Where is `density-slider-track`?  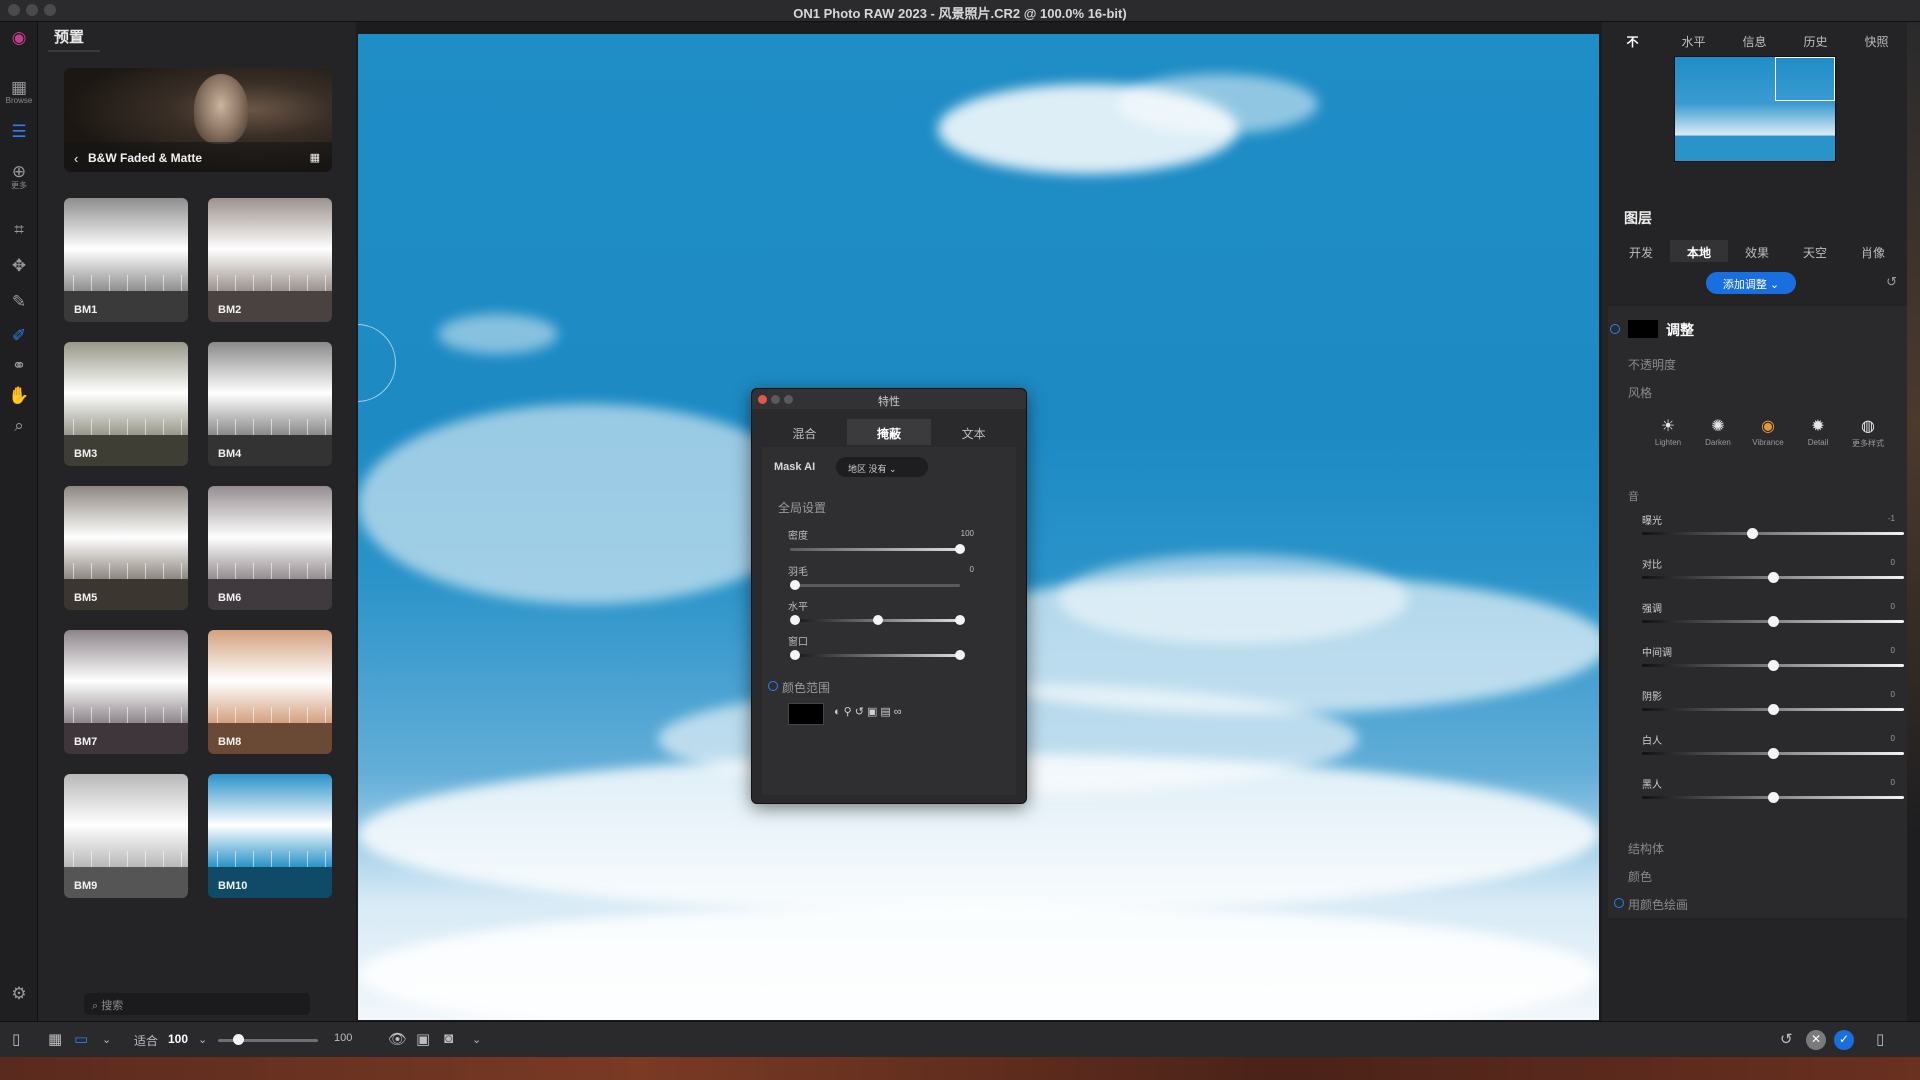
density-slider-track is located at coordinates (875, 549).